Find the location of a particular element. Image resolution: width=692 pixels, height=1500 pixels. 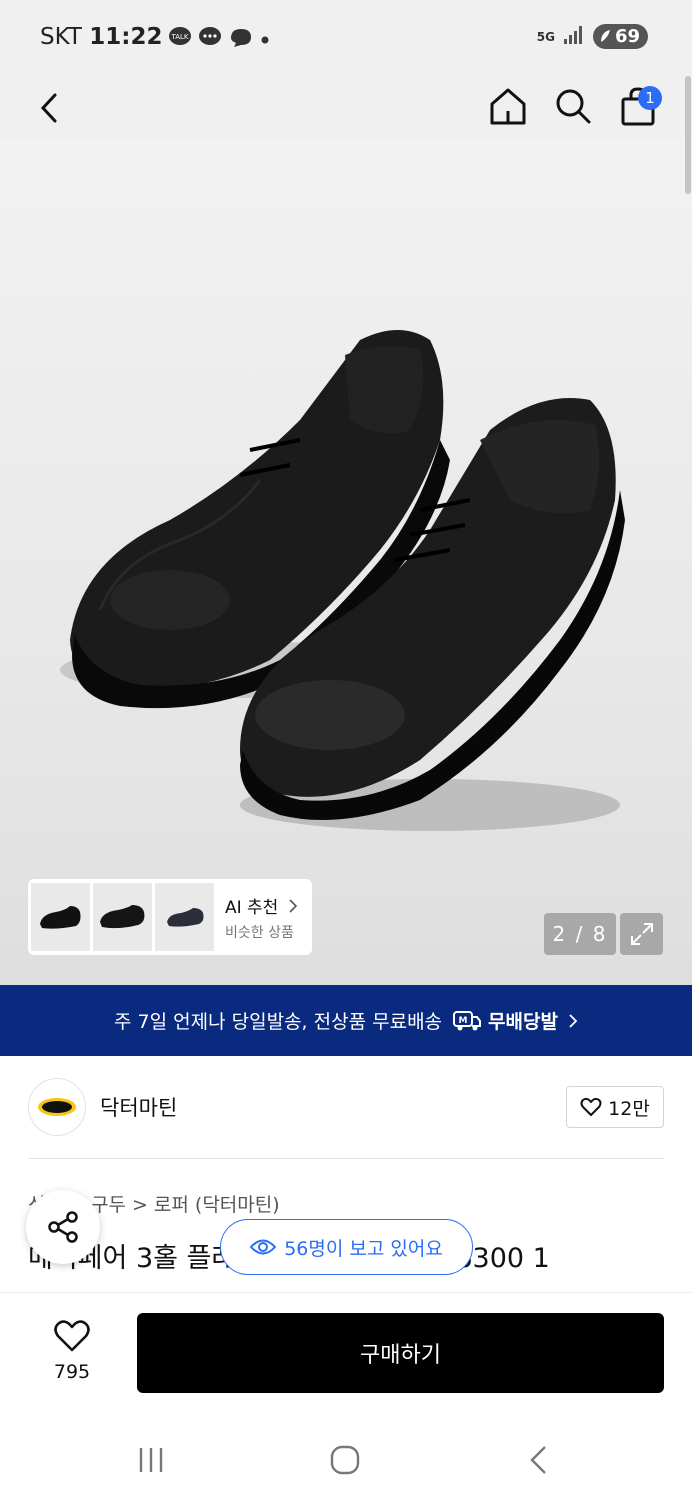

ai-recommendation-card: AI 추천 비슷한 상품 is located at coordinates (170, 917).